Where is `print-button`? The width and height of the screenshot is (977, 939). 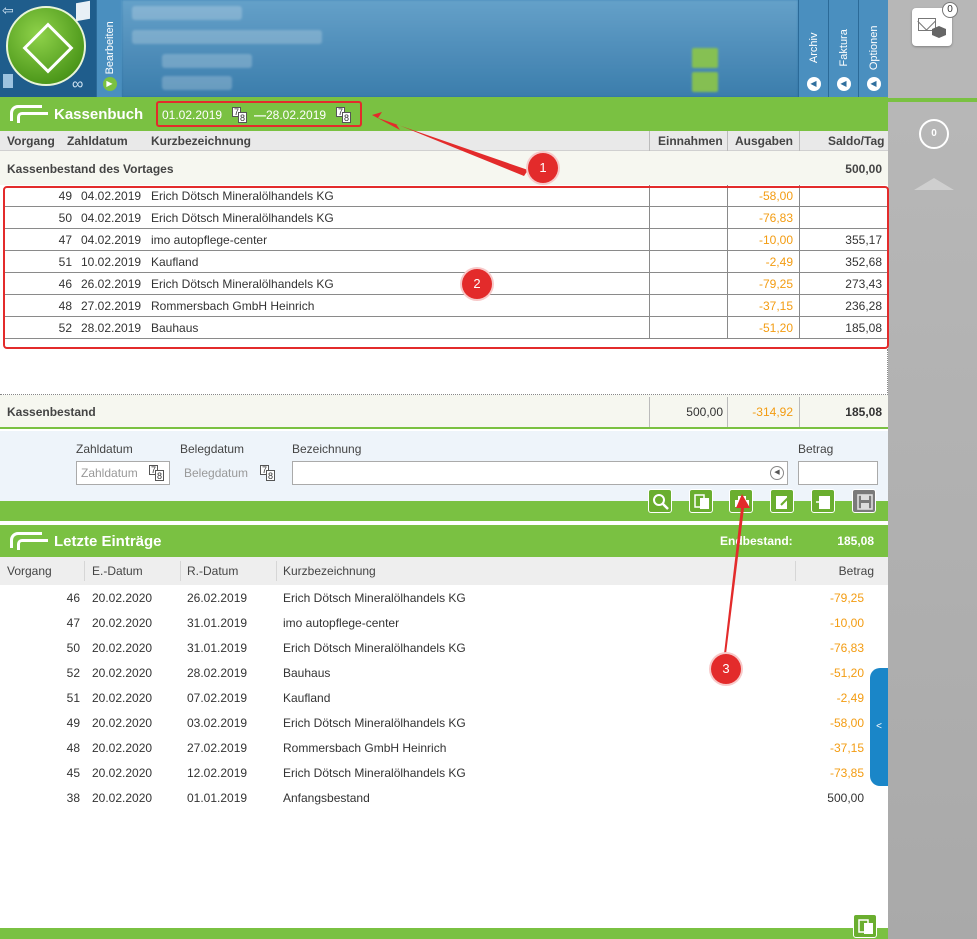
print-button is located at coordinates (741, 501).